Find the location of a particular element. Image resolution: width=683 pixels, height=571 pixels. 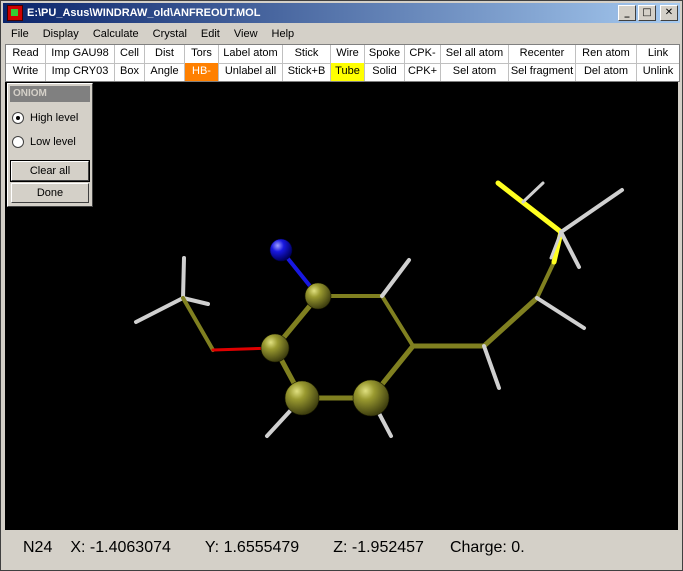

stick-b-button: Stick+B is located at coordinates (307, 72).